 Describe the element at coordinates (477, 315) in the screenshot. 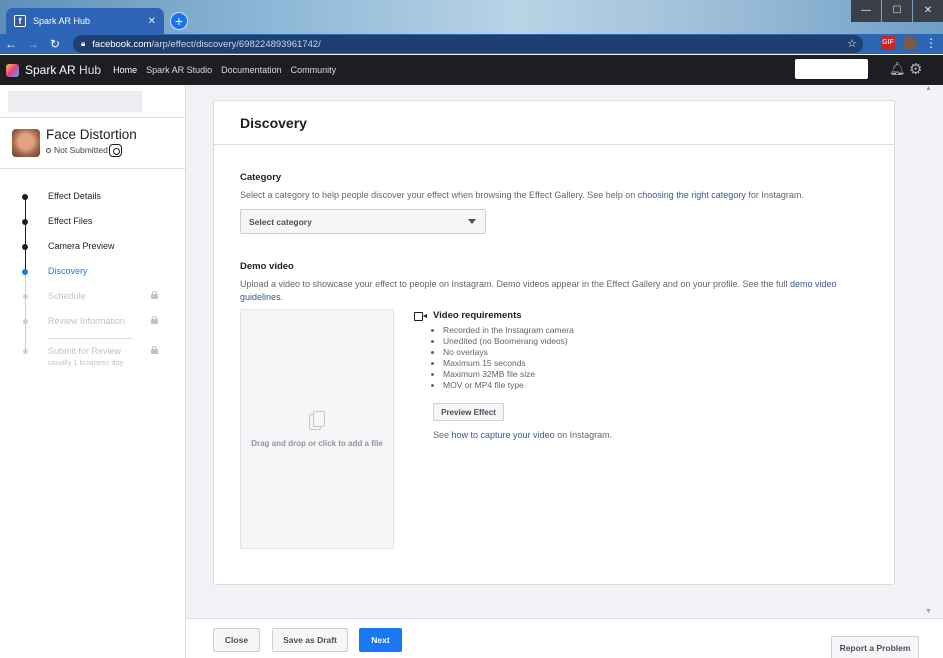

I see `video-requirements-title: Video requirements` at that location.